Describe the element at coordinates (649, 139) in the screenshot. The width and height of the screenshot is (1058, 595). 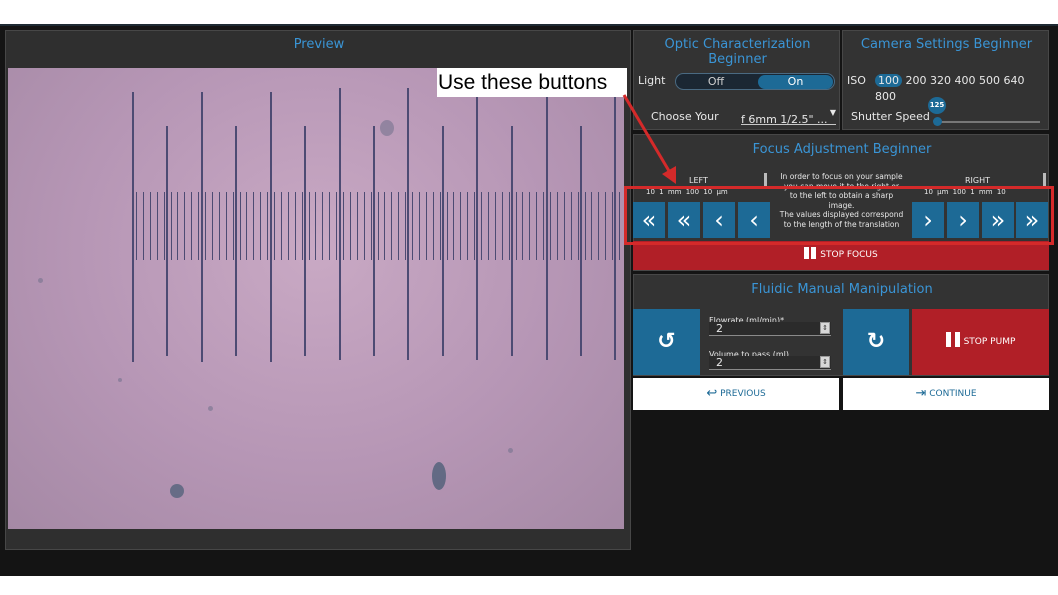
I see `annotation-arrow-icon` at that location.